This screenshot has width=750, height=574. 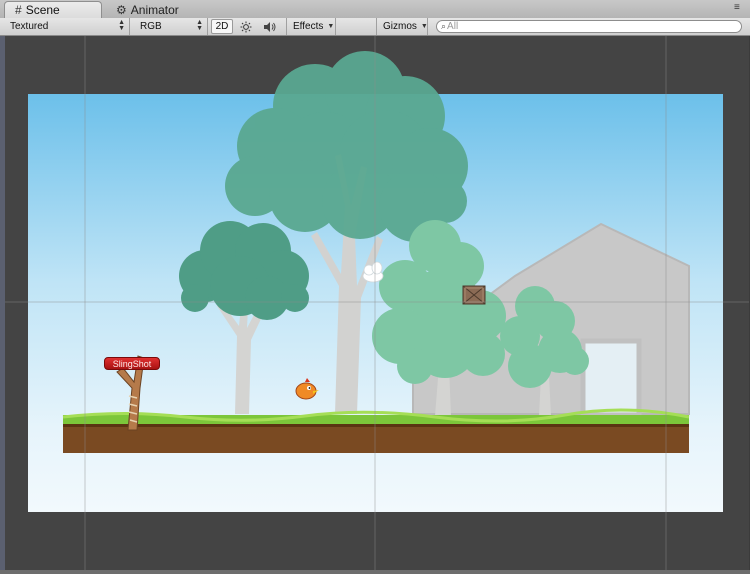 What do you see at coordinates (171, 26) in the screenshot?
I see `render-mode-dropdown: RGB ▲ ▼` at bounding box center [171, 26].